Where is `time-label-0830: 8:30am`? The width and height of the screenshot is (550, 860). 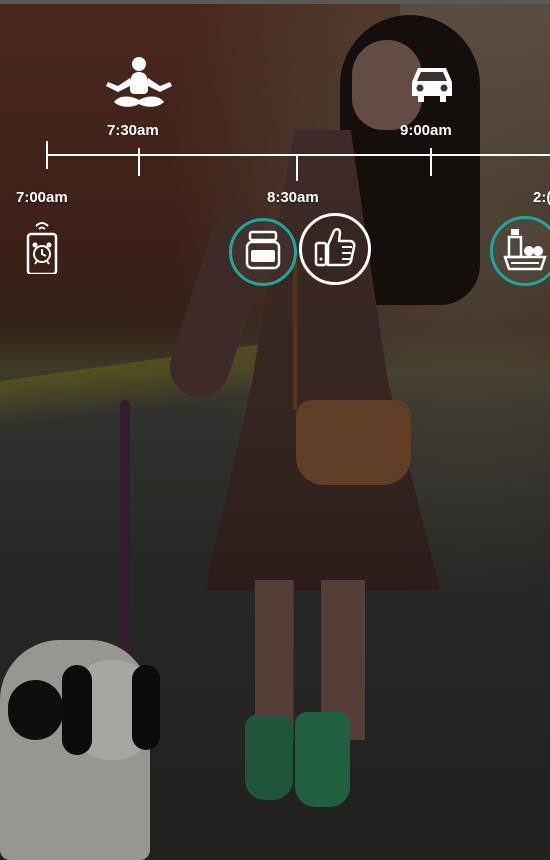 time-label-0830: 8:30am is located at coordinates (293, 197).